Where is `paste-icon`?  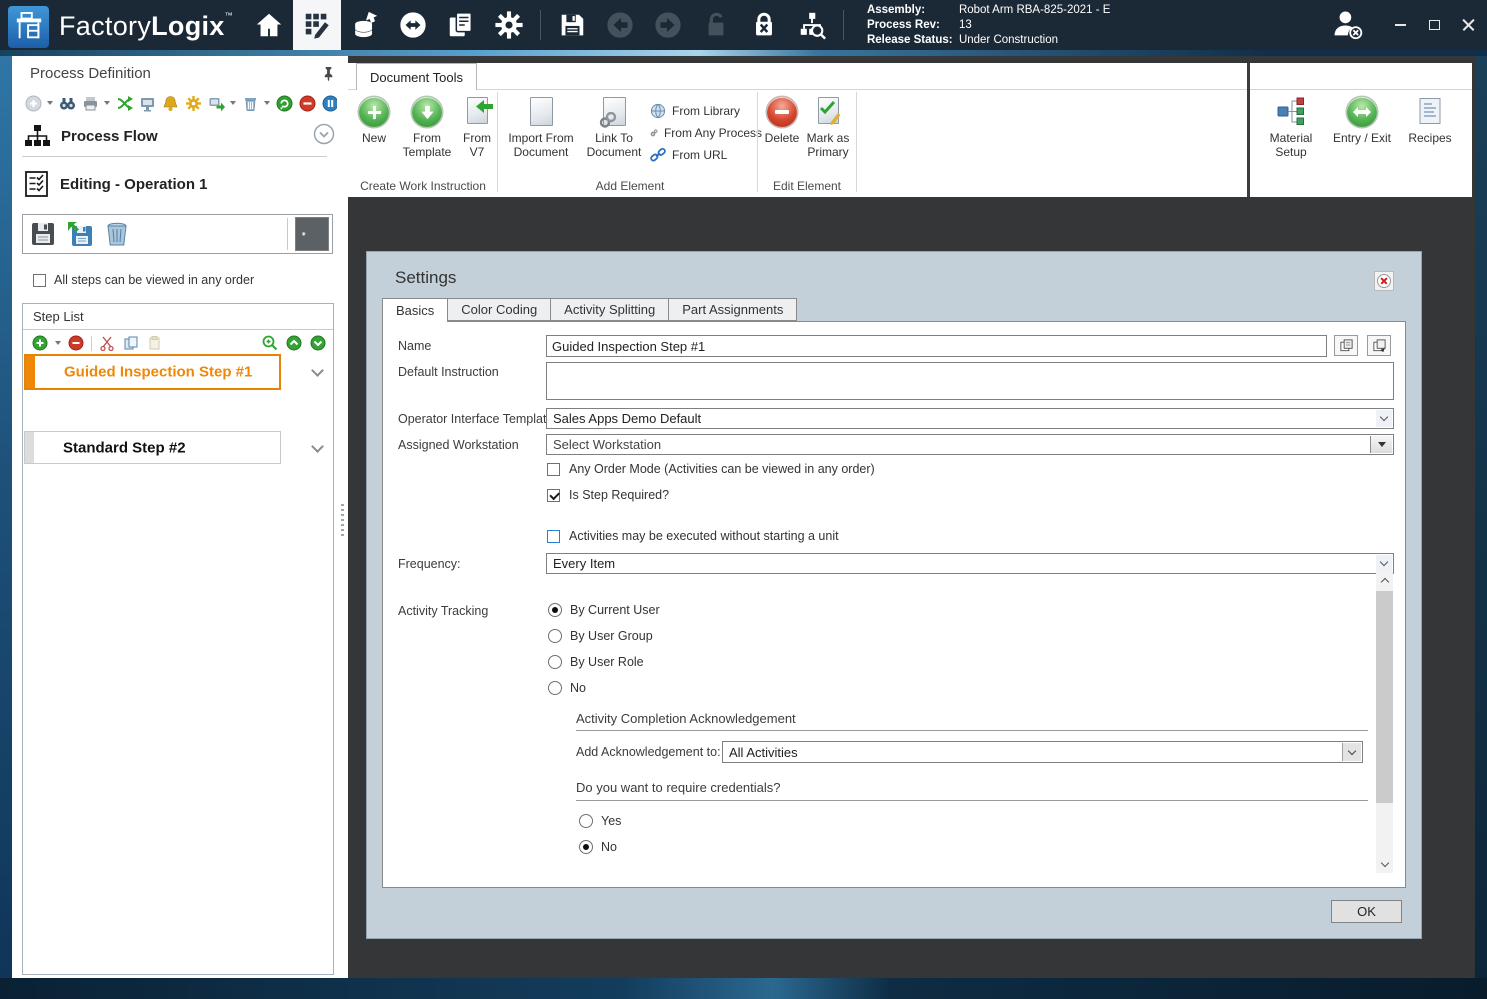
paste-icon is located at coordinates (155, 343).